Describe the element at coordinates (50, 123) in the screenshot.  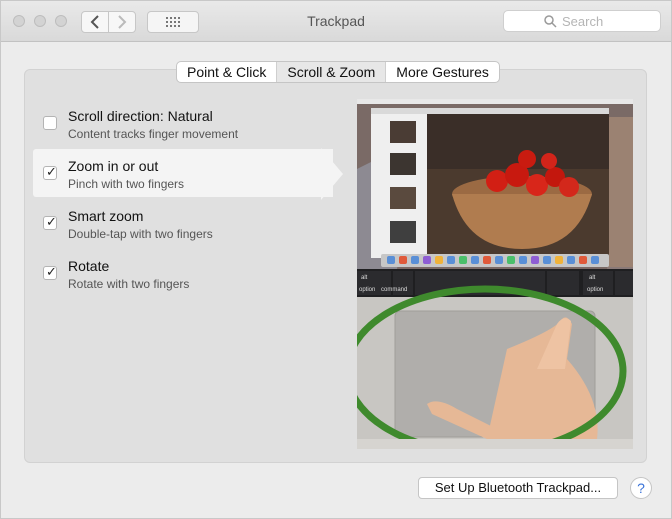
I see `scroll-direction-checkbox` at that location.